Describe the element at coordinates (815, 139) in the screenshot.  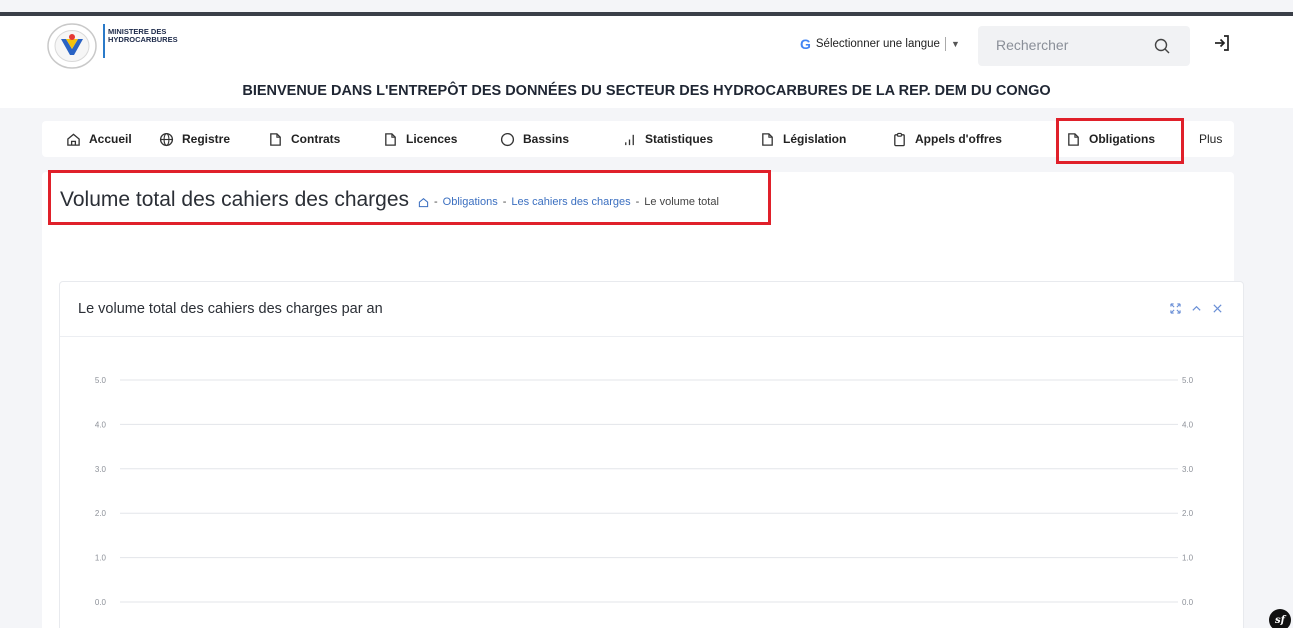
I see `nav-label: Législation` at that location.